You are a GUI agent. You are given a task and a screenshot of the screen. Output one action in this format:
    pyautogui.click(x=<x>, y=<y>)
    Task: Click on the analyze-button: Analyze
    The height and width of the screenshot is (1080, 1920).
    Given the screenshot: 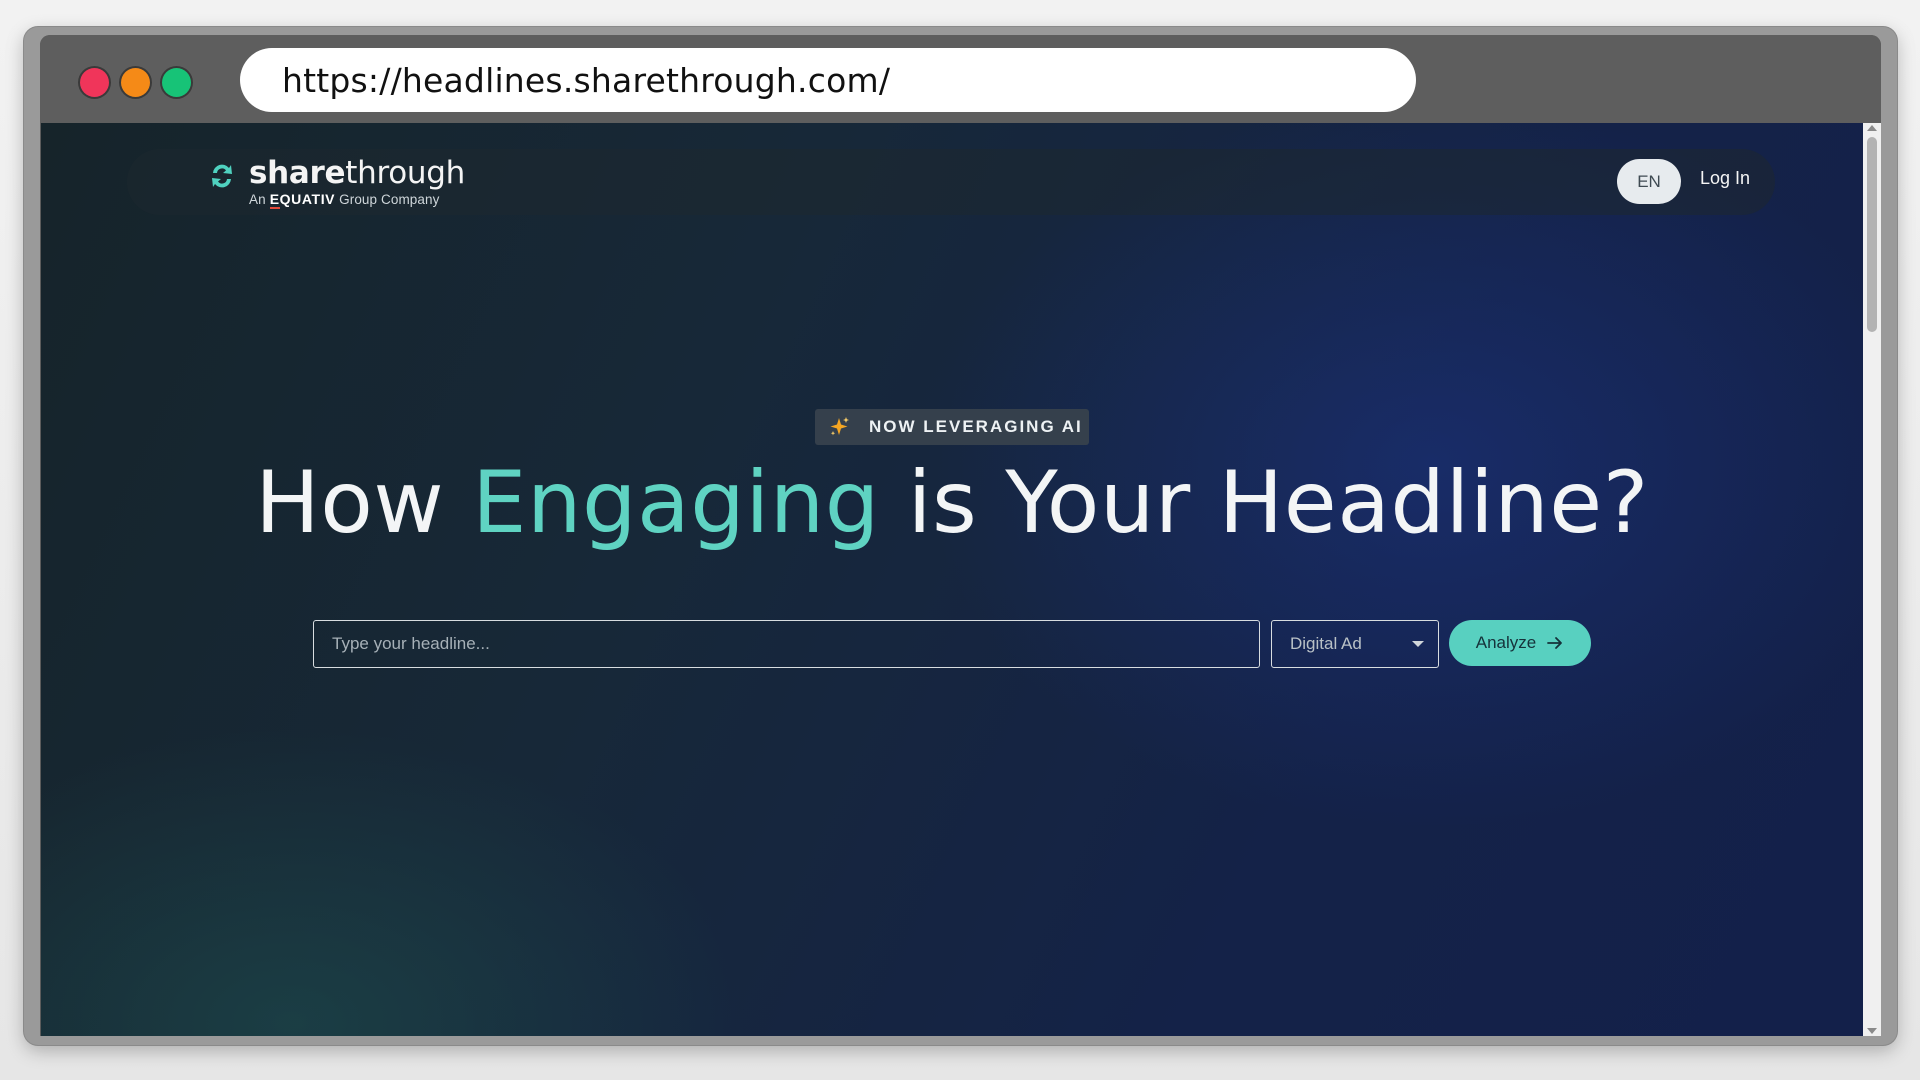 What is the action you would take?
    pyautogui.click(x=1520, y=643)
    